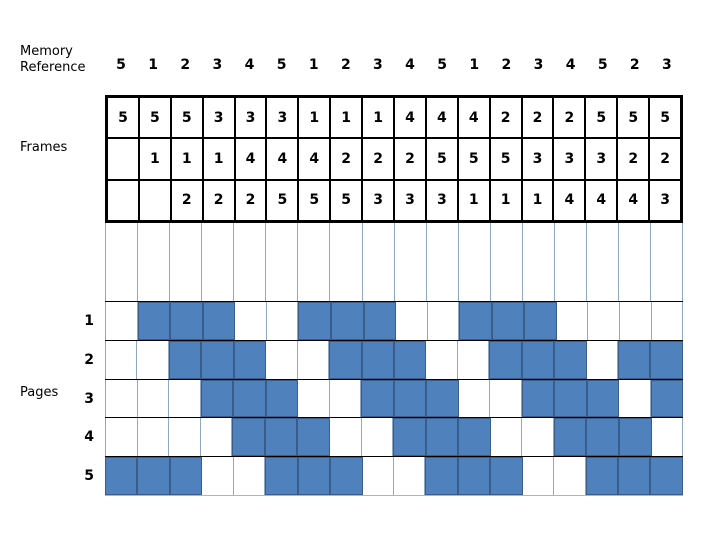 Image resolution: width=720 pixels, height=540 pixels. What do you see at coordinates (89, 321) in the screenshot?
I see `pages-row-label: 1` at bounding box center [89, 321].